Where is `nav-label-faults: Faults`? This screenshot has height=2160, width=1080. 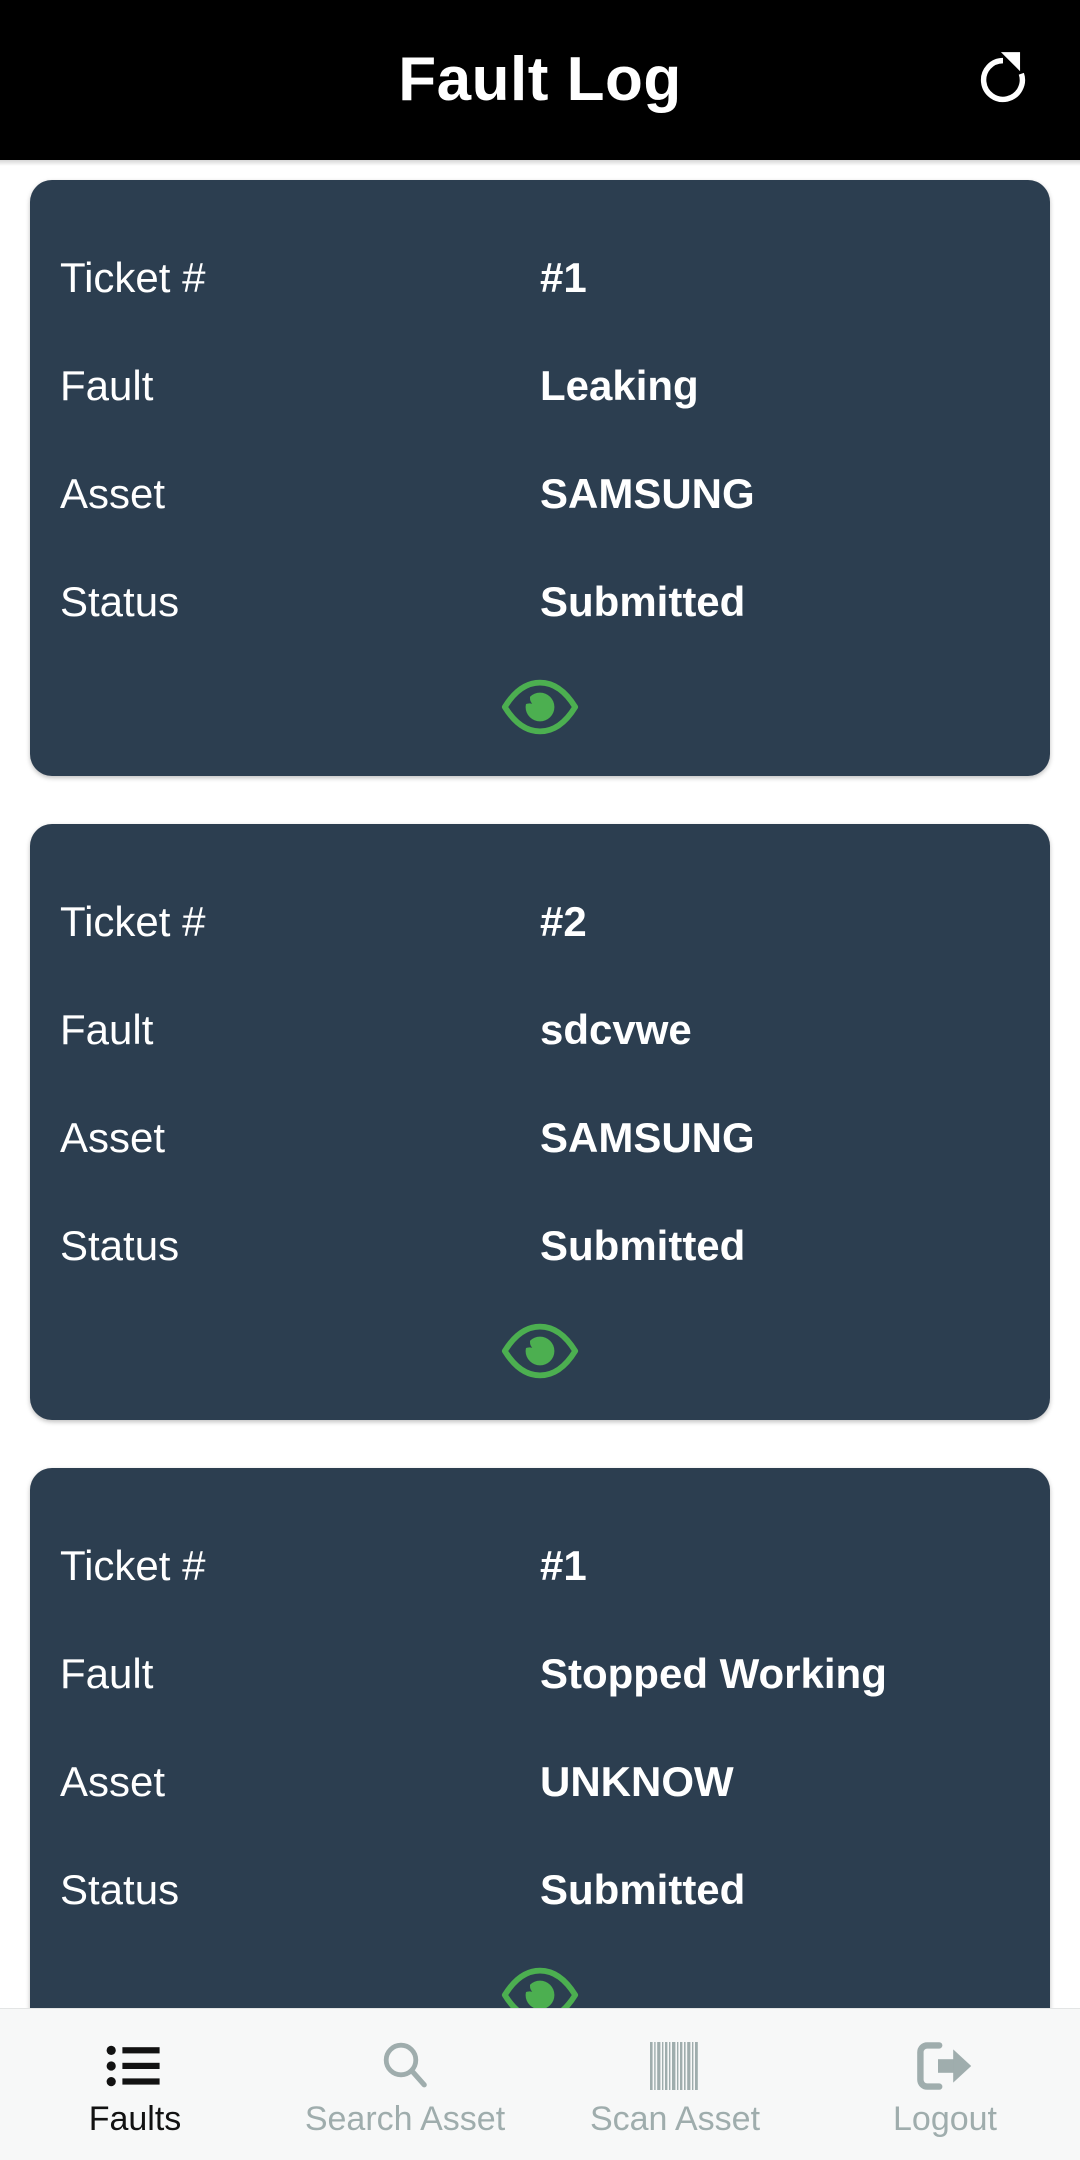 nav-label-faults: Faults is located at coordinates (135, 2118).